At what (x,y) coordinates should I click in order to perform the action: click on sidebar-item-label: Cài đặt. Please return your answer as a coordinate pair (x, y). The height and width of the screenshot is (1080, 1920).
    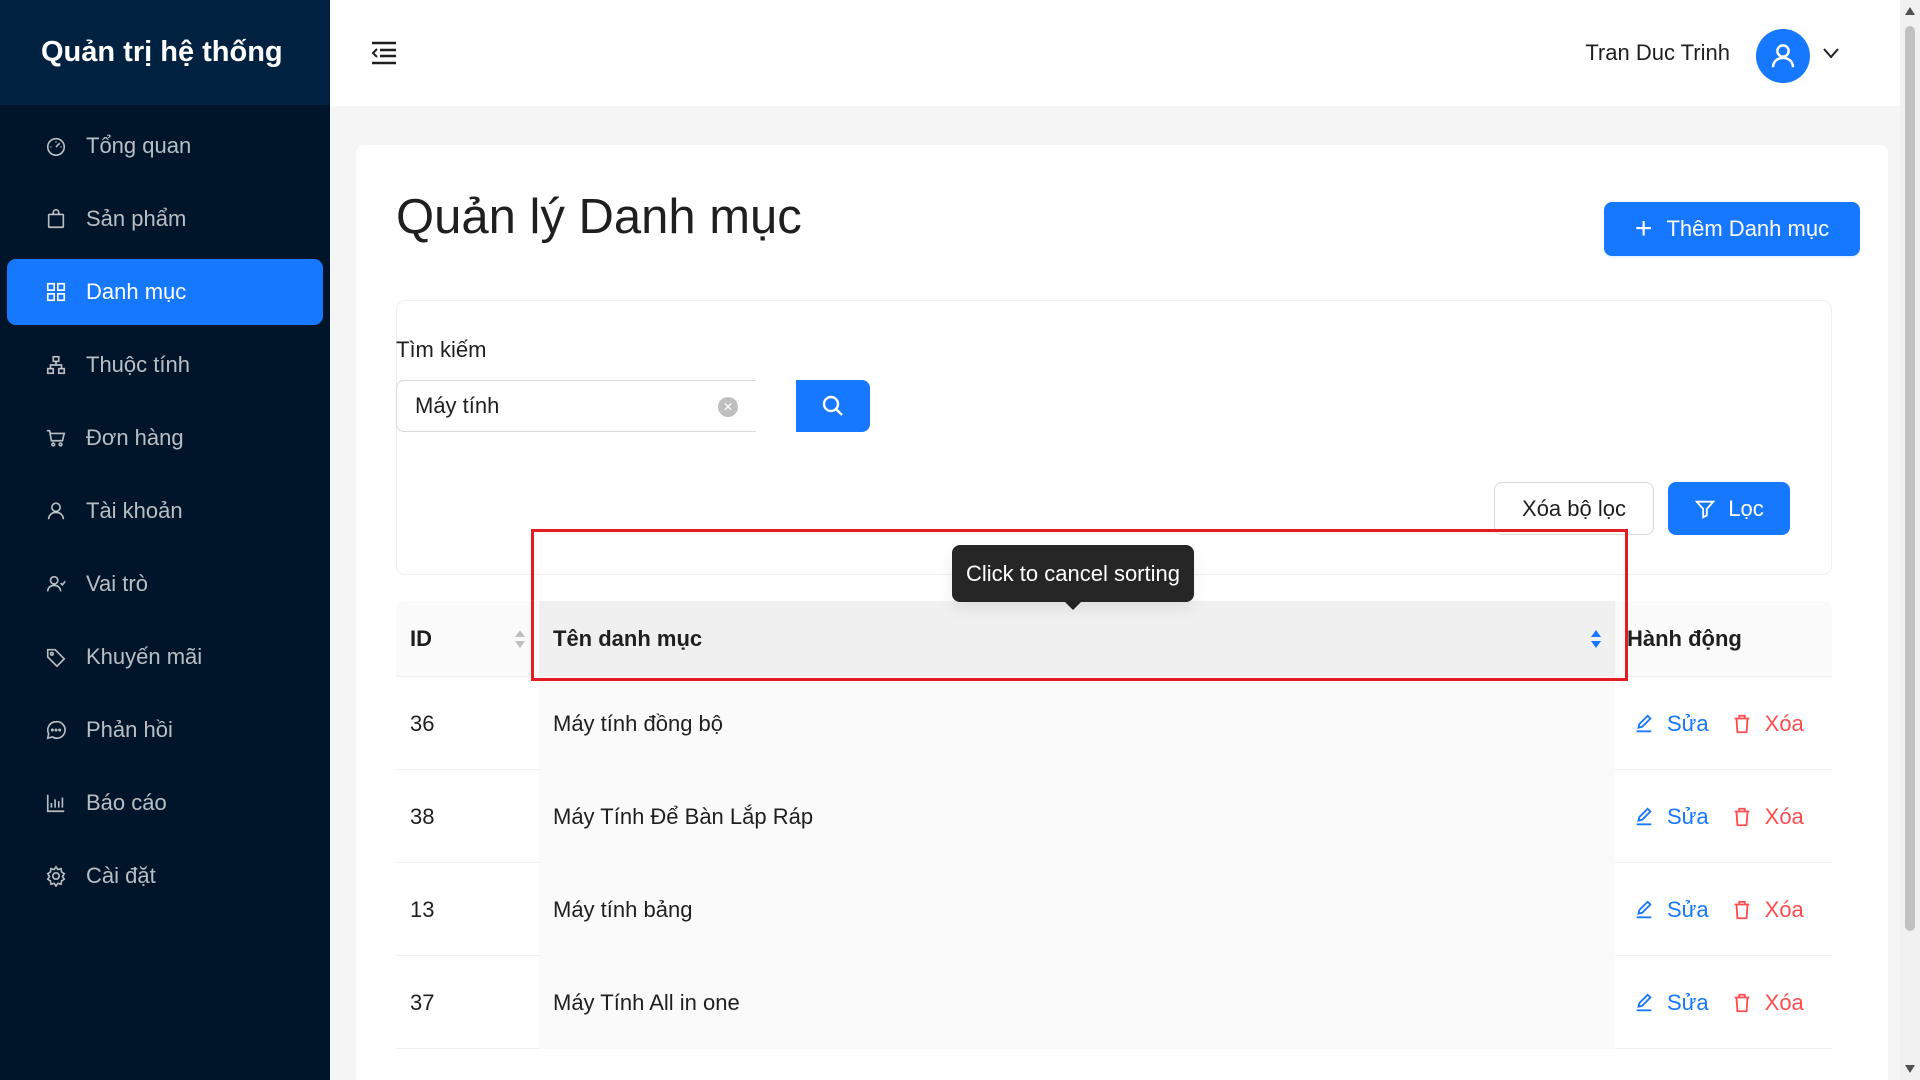
    Looking at the image, I should click on (121, 875).